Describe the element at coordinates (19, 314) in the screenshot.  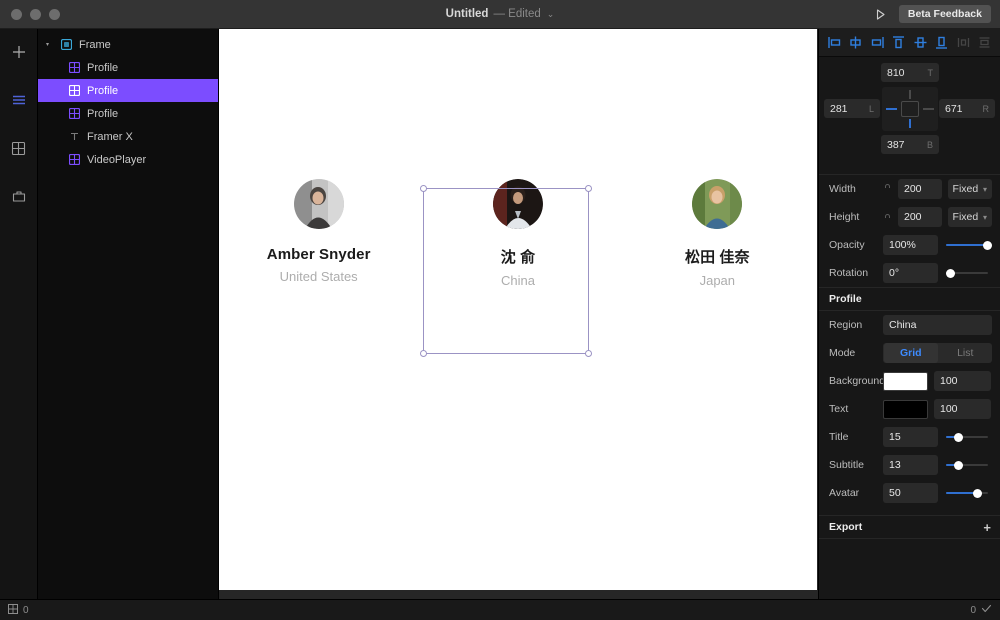
I see `tool-rail` at that location.